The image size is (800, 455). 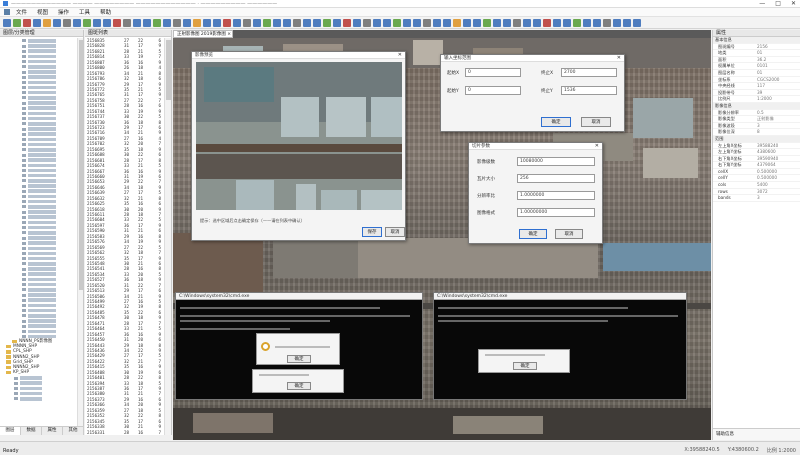 What do you see at coordinates (395, 232) in the screenshot?
I see `preview-cancel-button: 取消` at bounding box center [395, 232].